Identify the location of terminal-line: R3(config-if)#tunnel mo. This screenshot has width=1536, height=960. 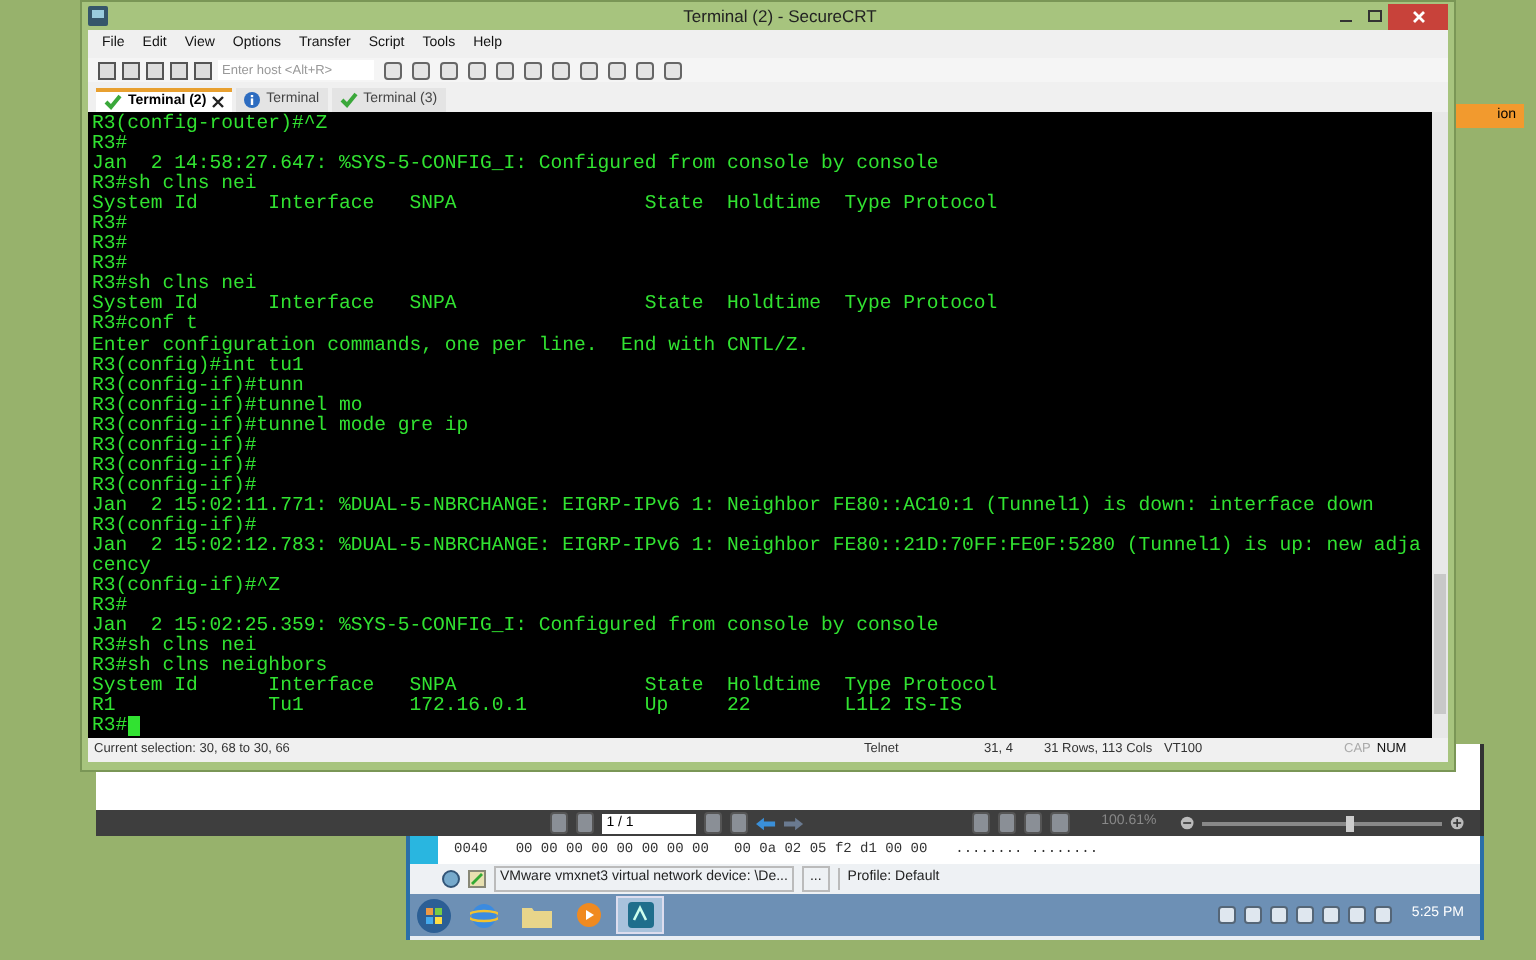
(227, 405).